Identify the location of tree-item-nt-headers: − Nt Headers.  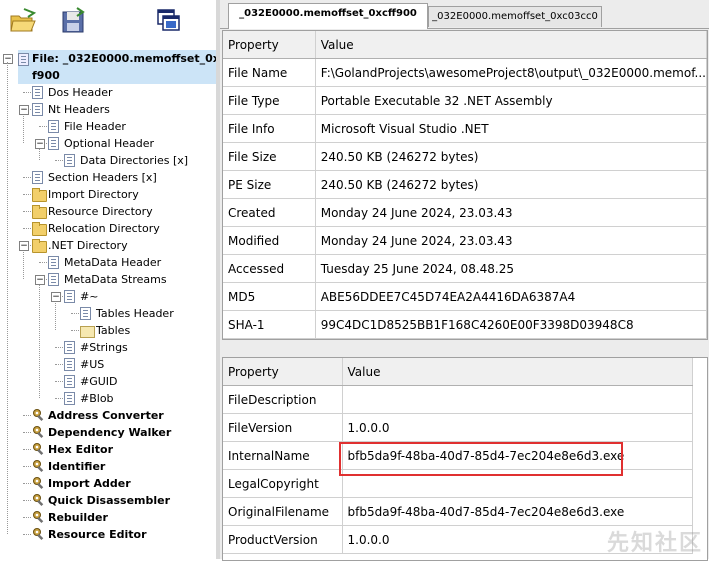
(108, 109).